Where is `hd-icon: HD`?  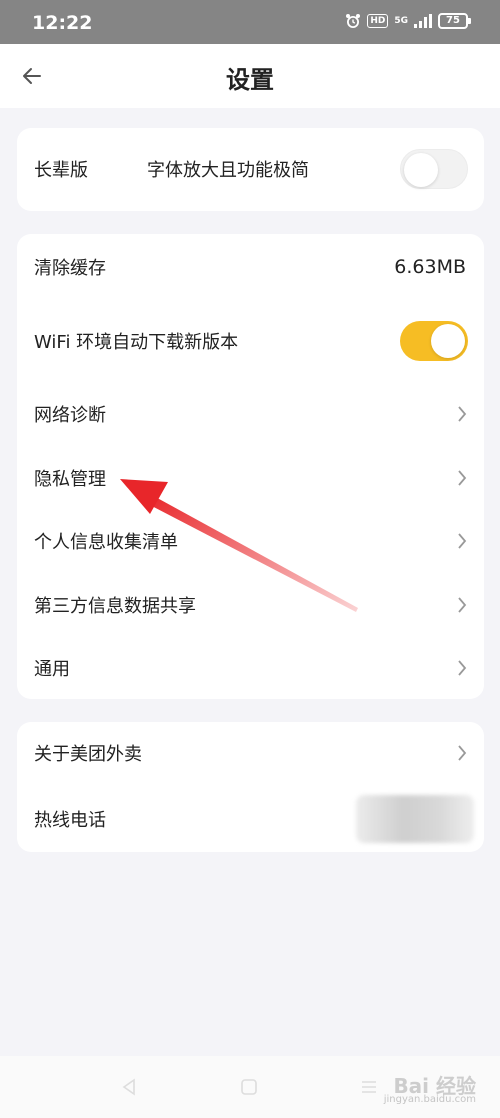
hd-icon: HD is located at coordinates (378, 21).